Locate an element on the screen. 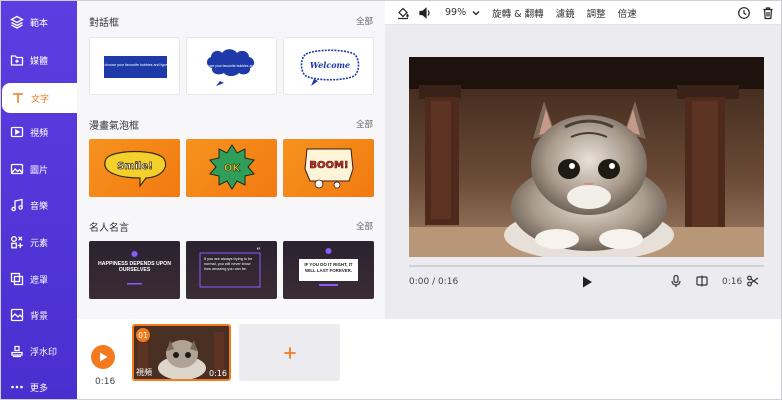 The image size is (782, 400). sidebar-item-label: 文字 is located at coordinates (40, 99).